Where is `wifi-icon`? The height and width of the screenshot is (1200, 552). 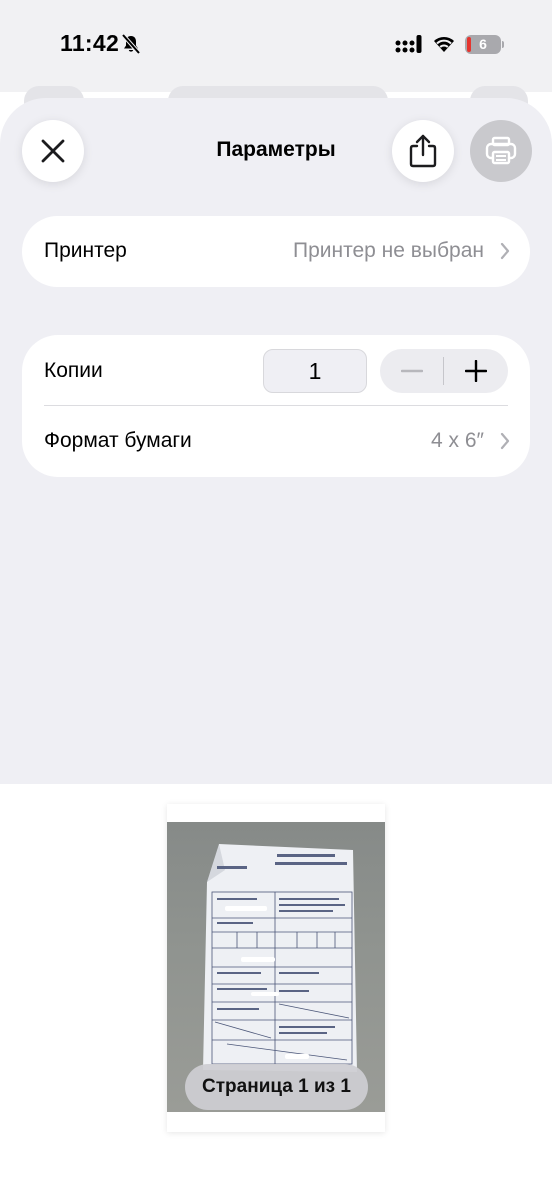
wifi-icon is located at coordinates (444, 44).